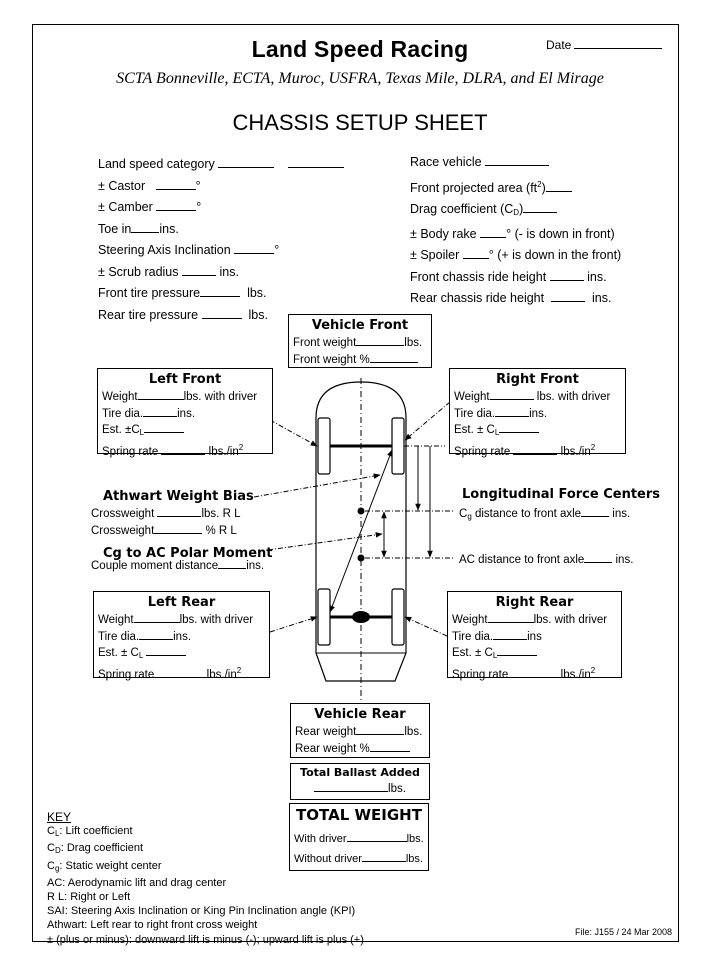  Describe the element at coordinates (181, 654) in the screenshot. I see `lr-est-cl-field: Est. ± CL` at that location.